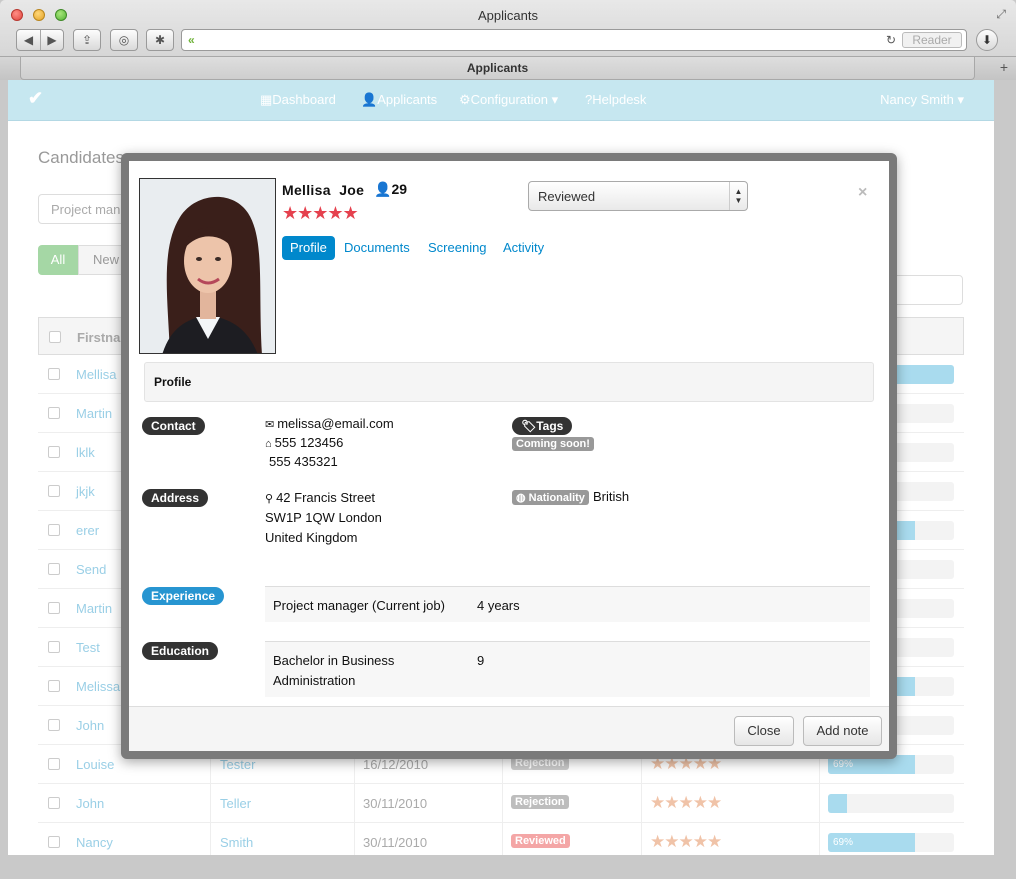 This screenshot has height=879, width=1016. What do you see at coordinates (96, 374) in the screenshot?
I see `cell-firstname: Mellisa` at bounding box center [96, 374].